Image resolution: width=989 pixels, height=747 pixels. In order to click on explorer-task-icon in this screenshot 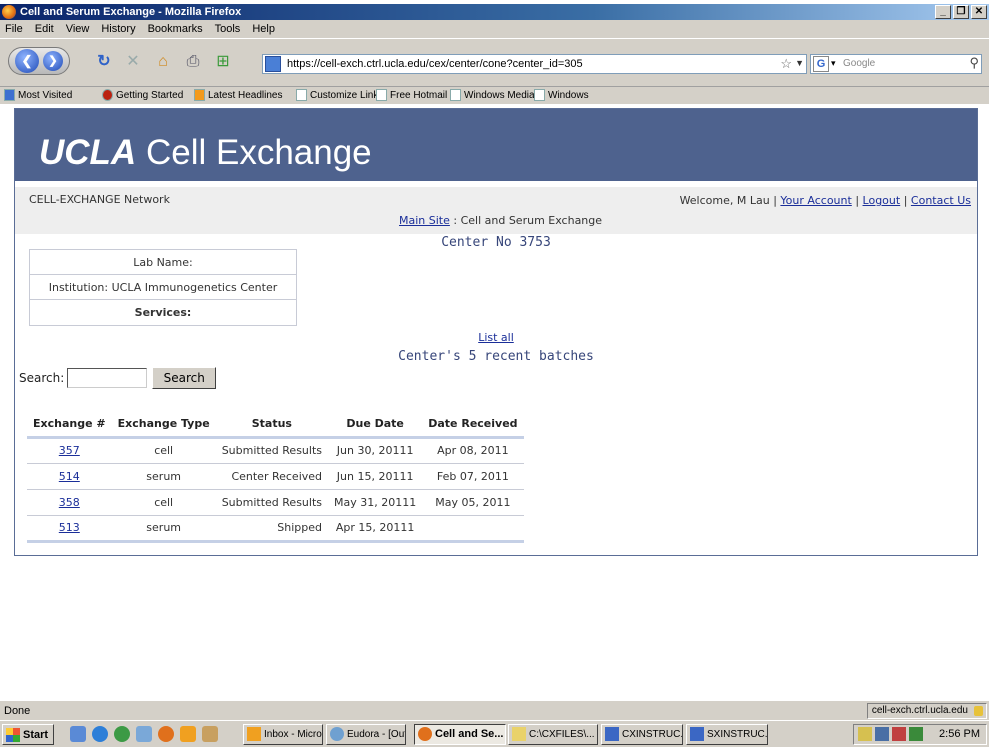, I will do `click(519, 734)`.